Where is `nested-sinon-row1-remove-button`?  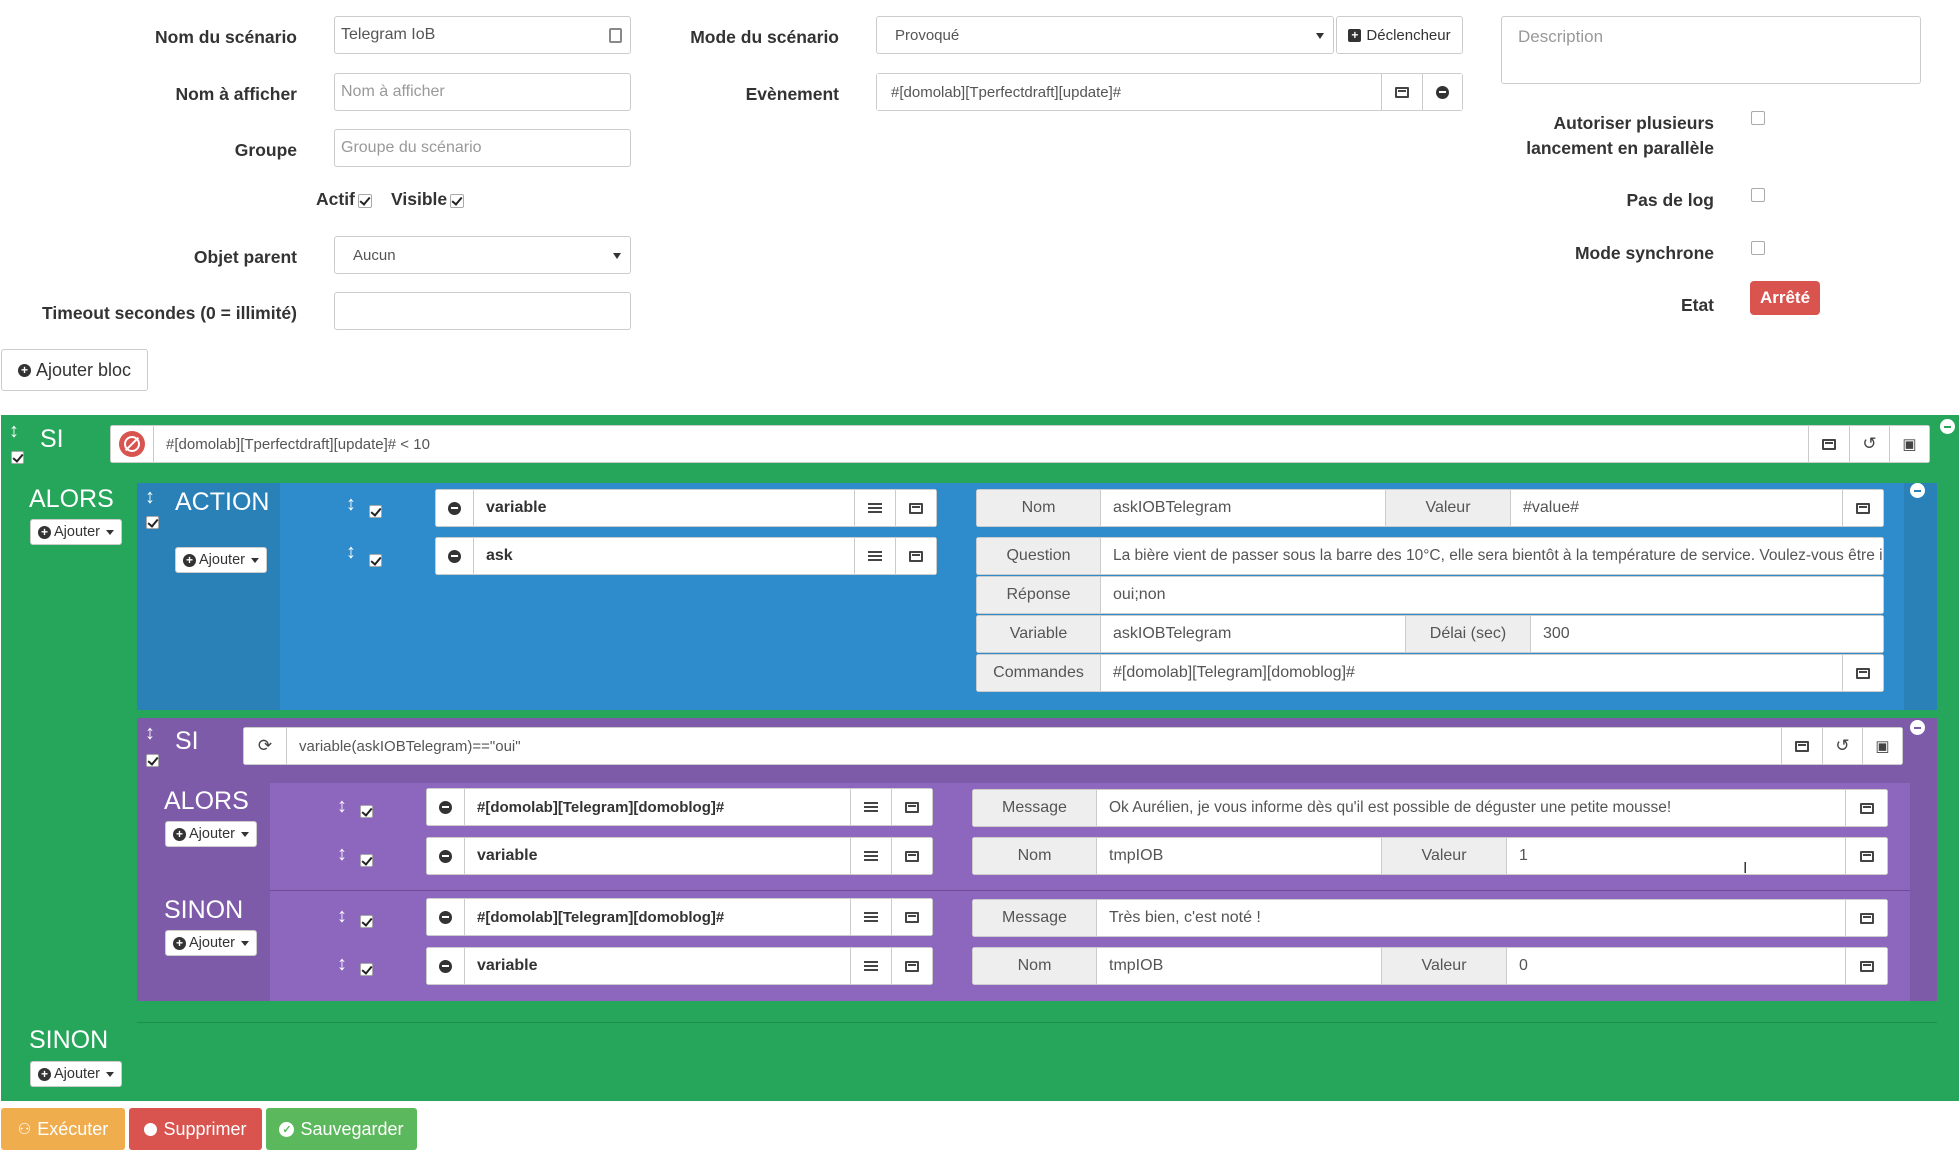
nested-sinon-row1-remove-button is located at coordinates (445, 917).